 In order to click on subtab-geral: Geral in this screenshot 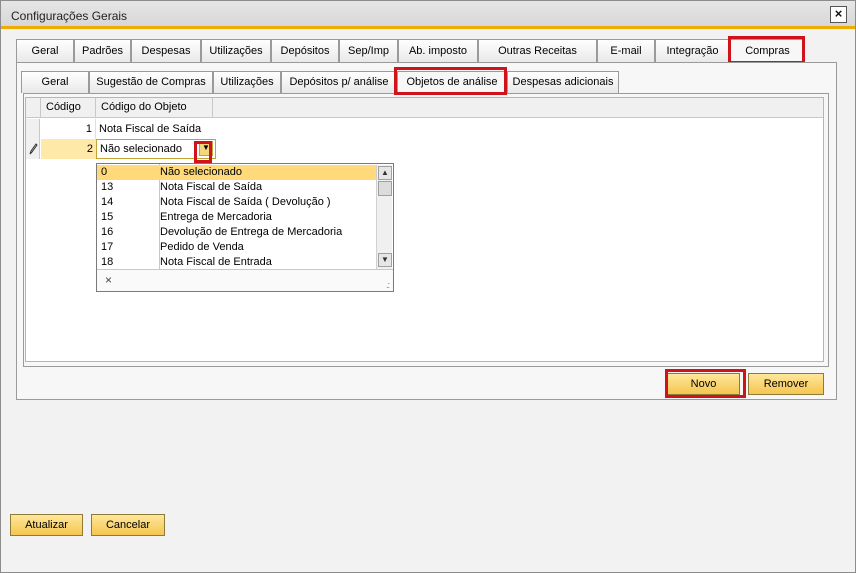, I will do `click(55, 82)`.